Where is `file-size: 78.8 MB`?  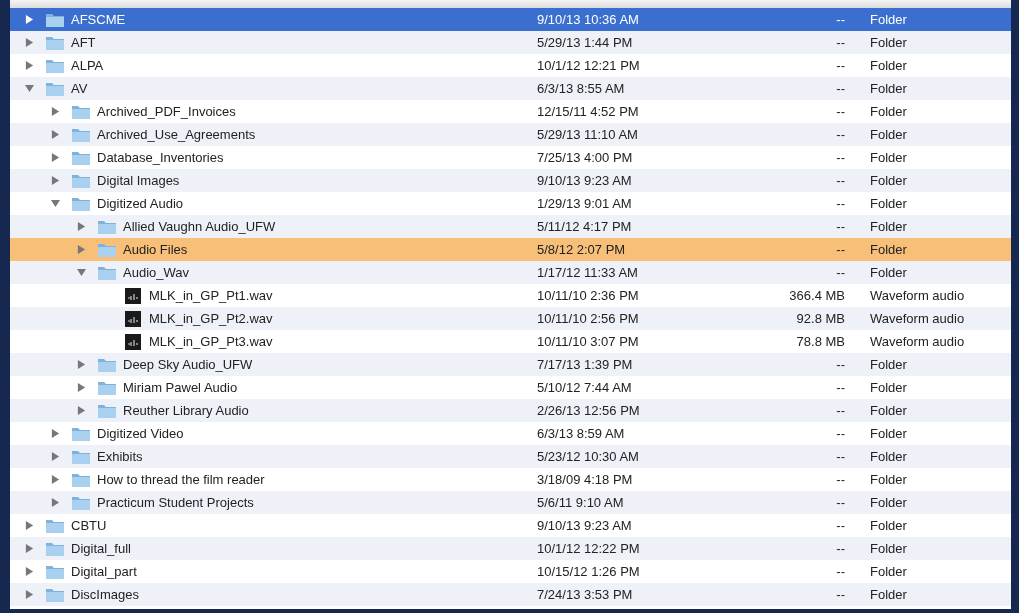 file-size: 78.8 MB is located at coordinates (820, 341).